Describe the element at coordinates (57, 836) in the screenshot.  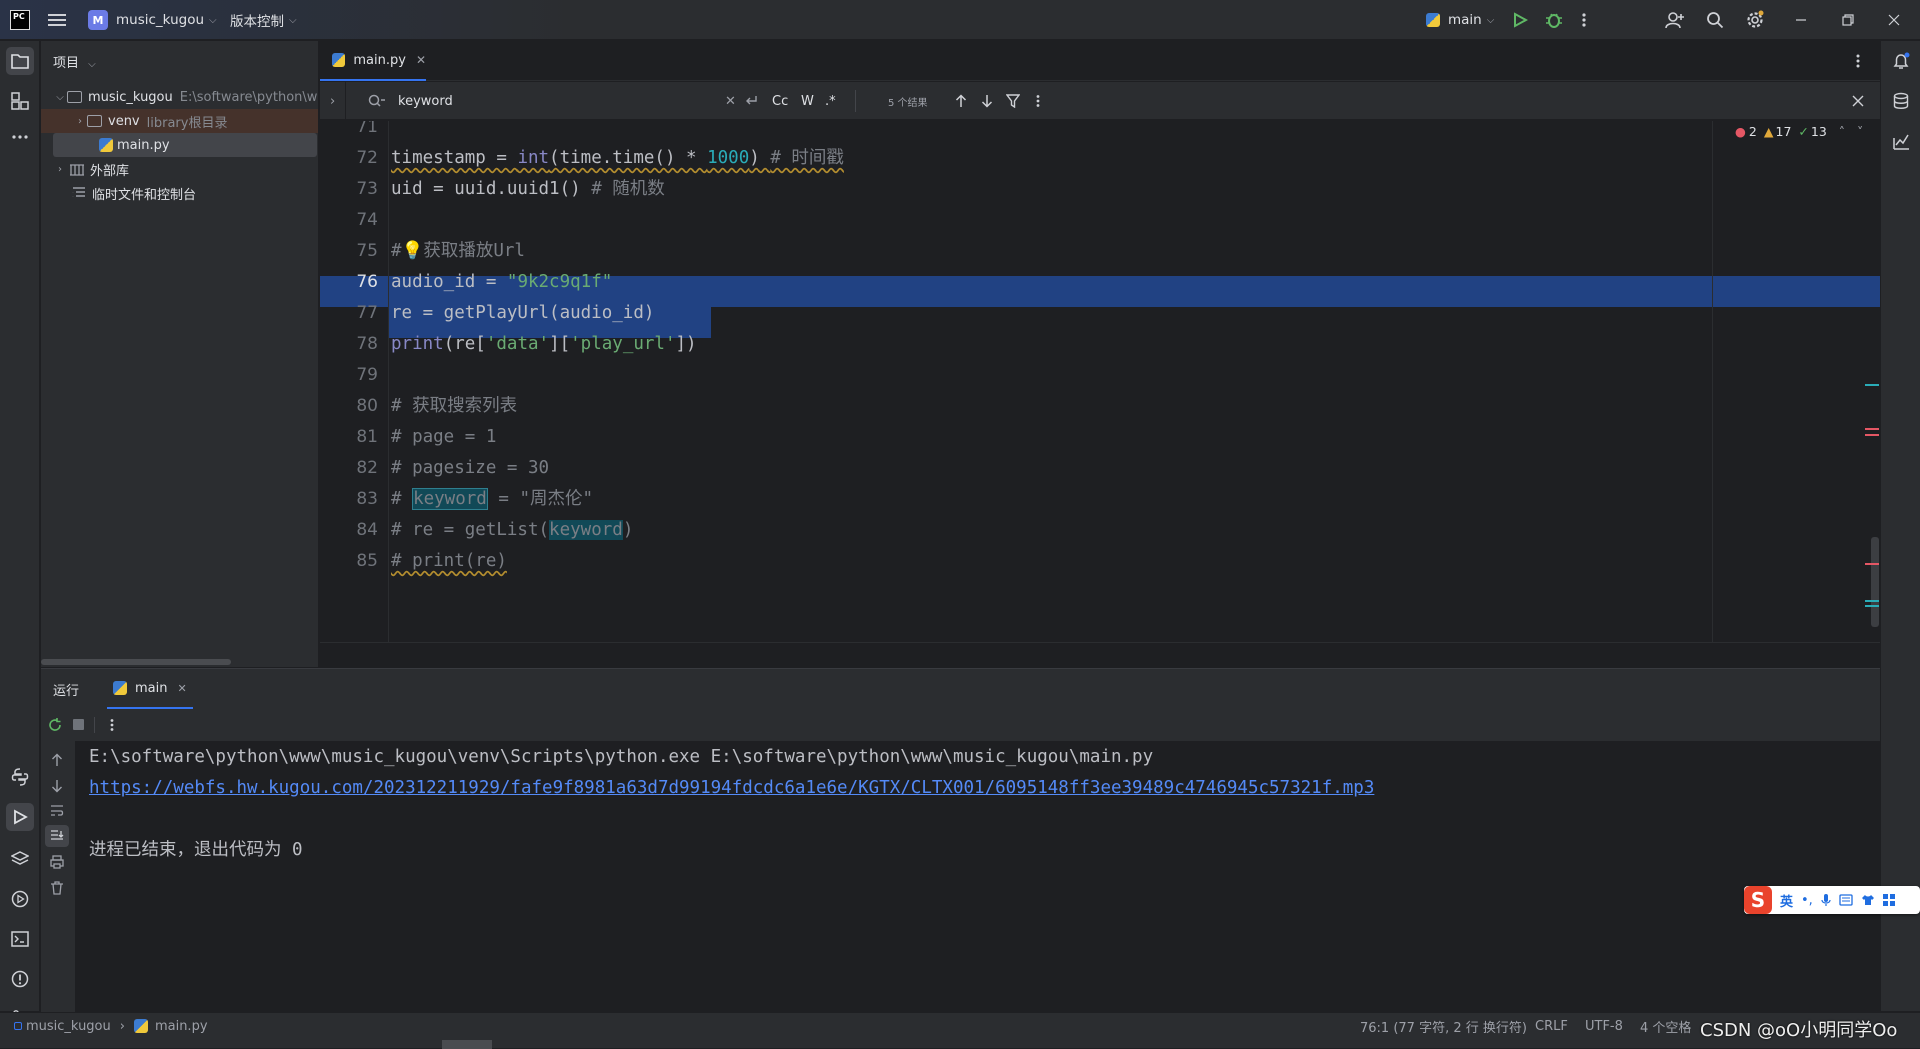
I see `scroll-to-end-toggle` at that location.